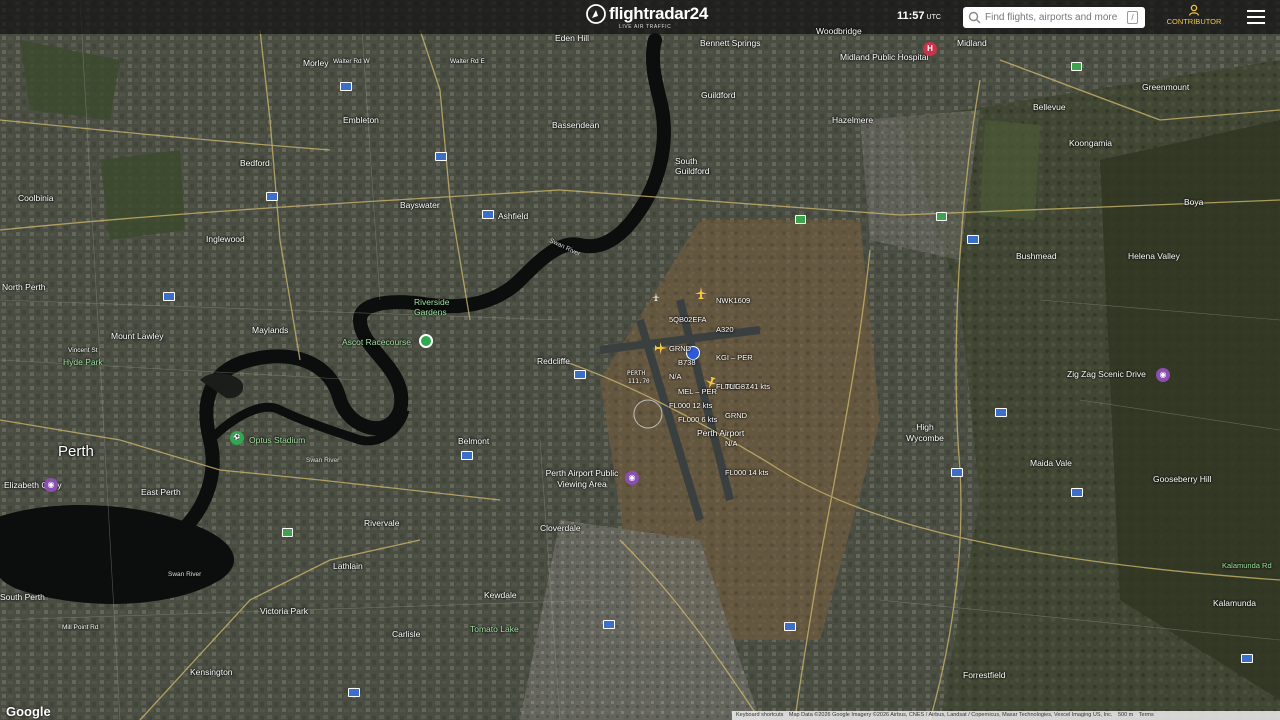 The width and height of the screenshot is (1280, 720). Describe the element at coordinates (576, 125) in the screenshot. I see `place-label: Bassendean` at that location.